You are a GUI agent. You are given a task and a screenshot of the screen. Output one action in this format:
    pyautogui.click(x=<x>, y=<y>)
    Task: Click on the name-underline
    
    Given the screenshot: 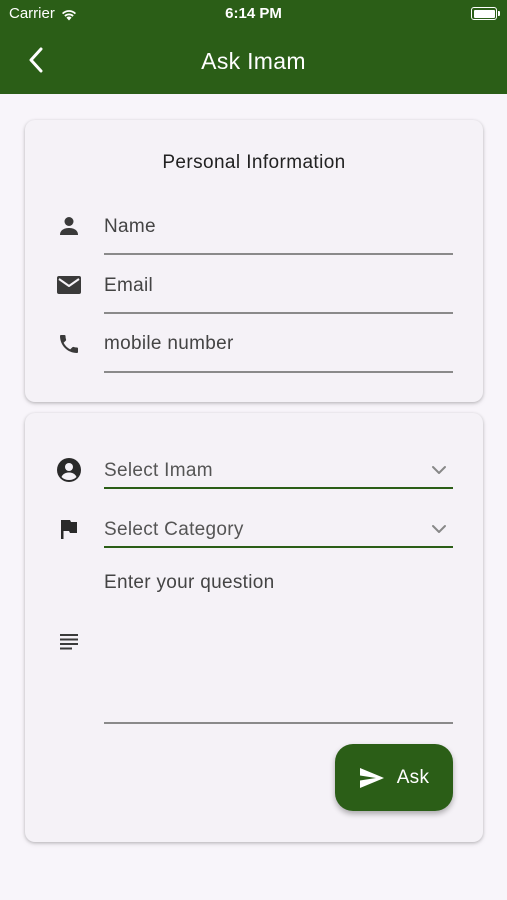 What is the action you would take?
    pyautogui.click(x=278, y=254)
    